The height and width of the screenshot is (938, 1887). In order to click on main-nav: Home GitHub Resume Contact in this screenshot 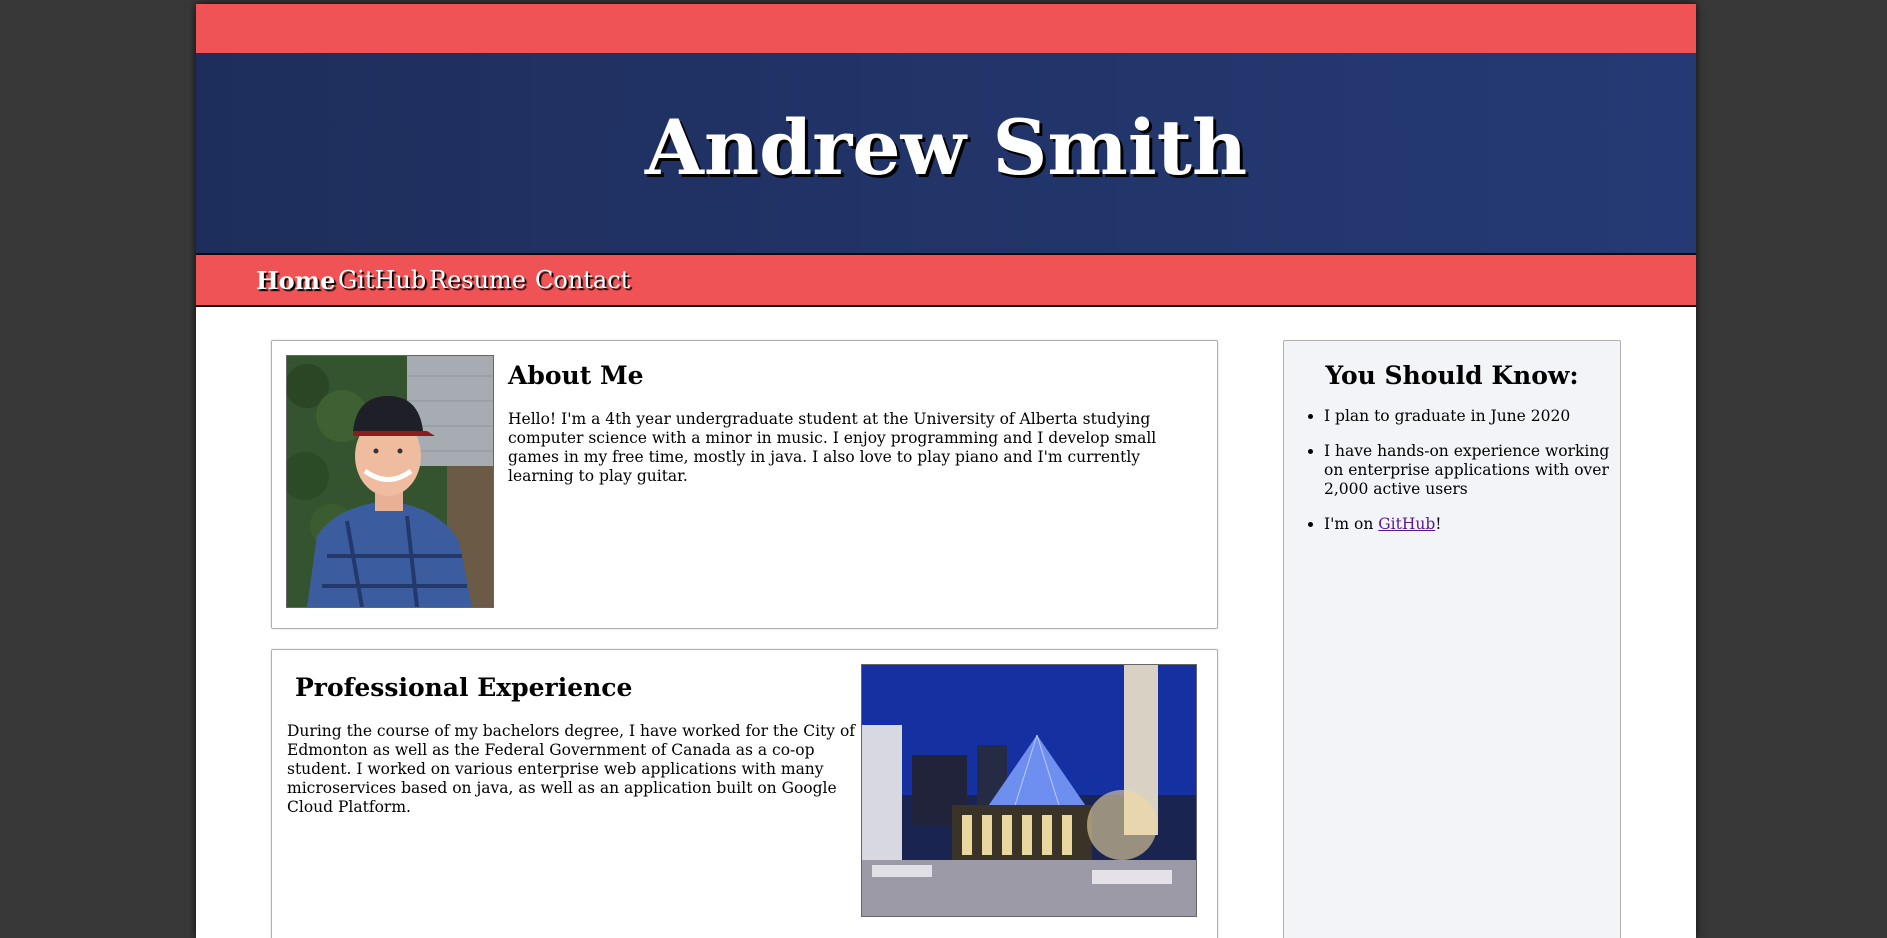, I will do `click(946, 281)`.